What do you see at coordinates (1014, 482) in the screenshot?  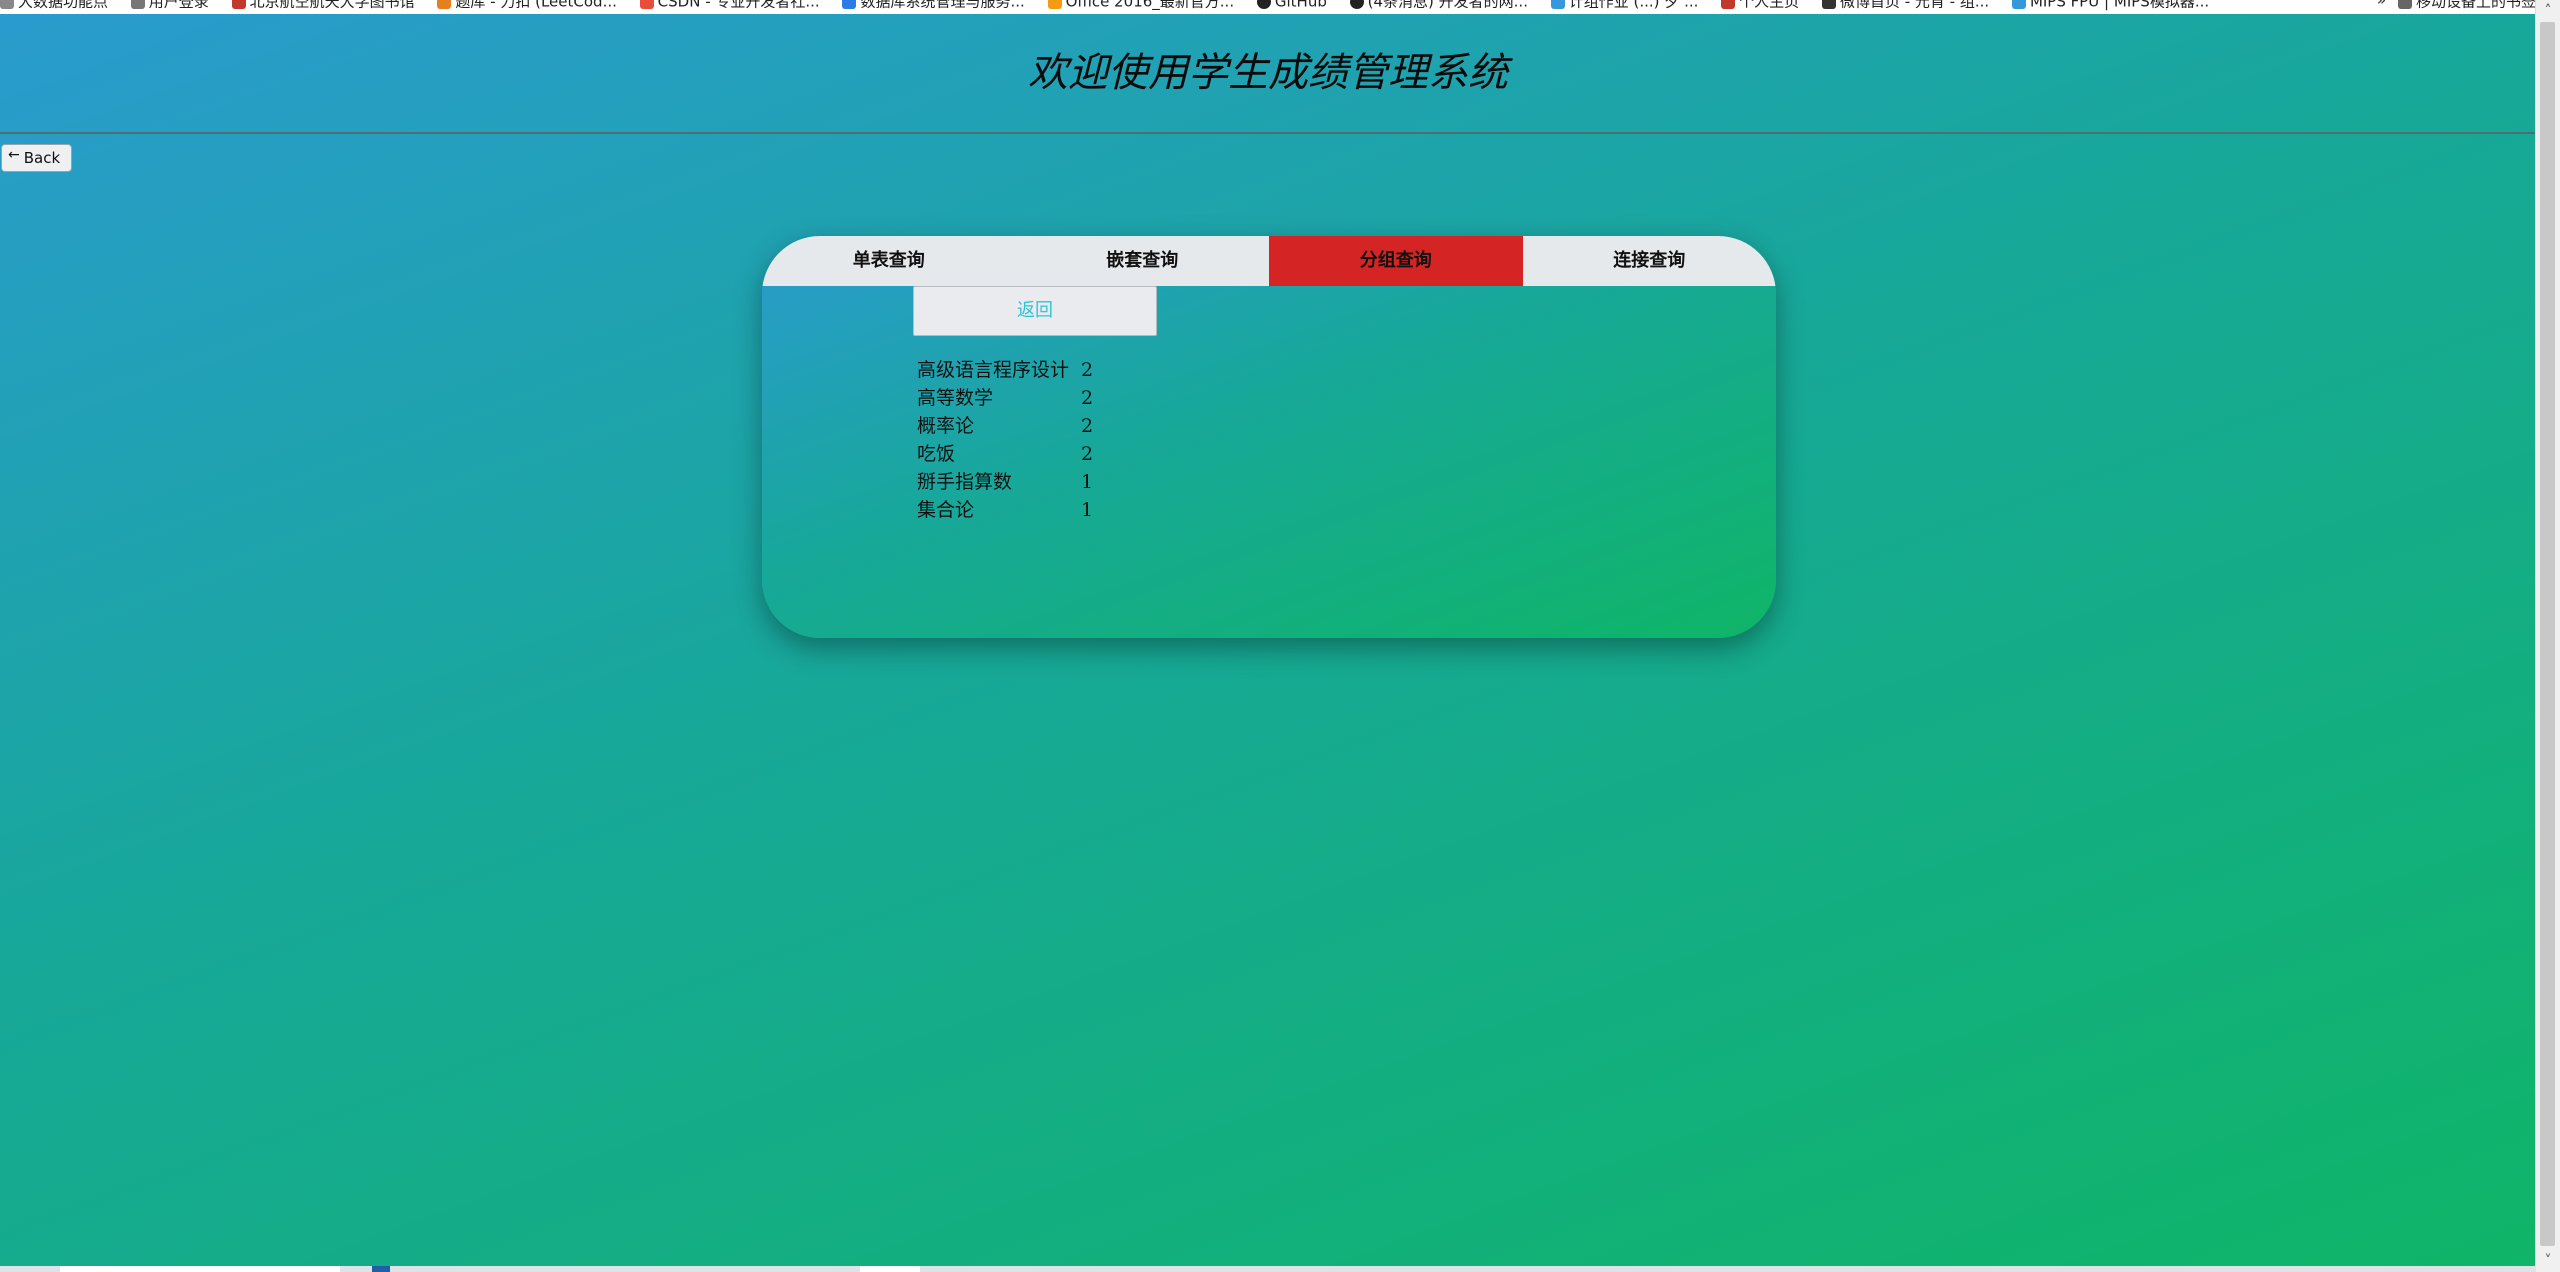 I see `list-item: 掰手指算数 1` at bounding box center [1014, 482].